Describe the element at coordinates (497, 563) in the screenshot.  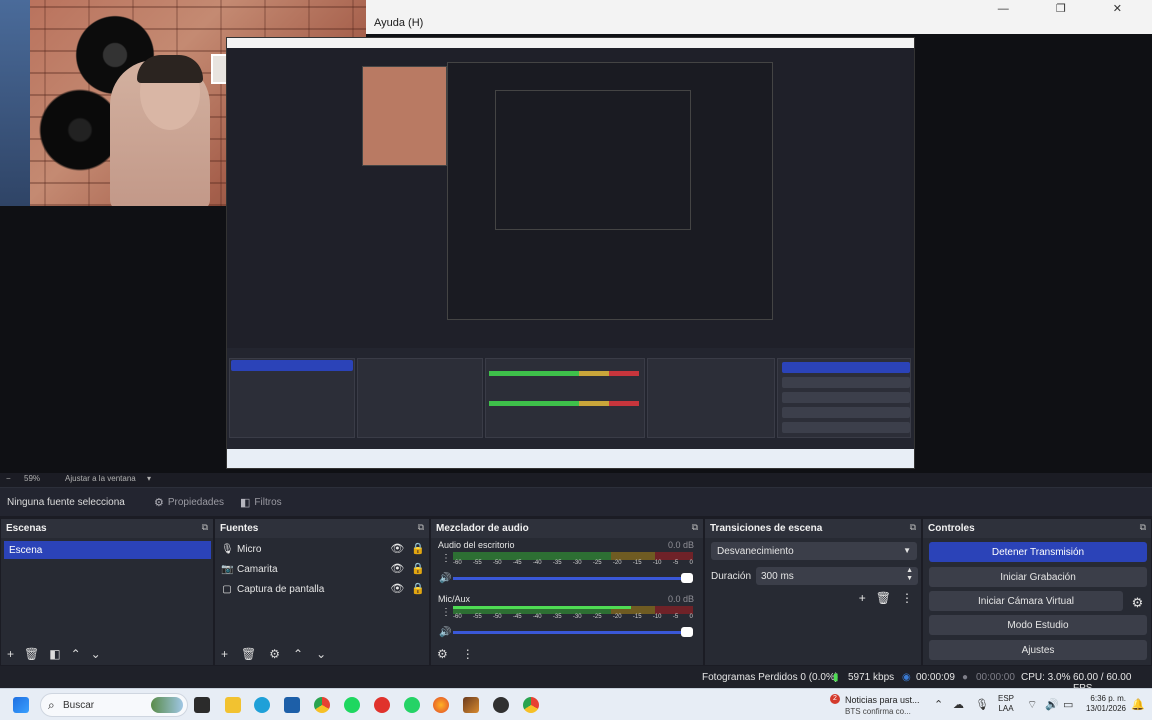
I see `meter-tick-label: -50` at that location.